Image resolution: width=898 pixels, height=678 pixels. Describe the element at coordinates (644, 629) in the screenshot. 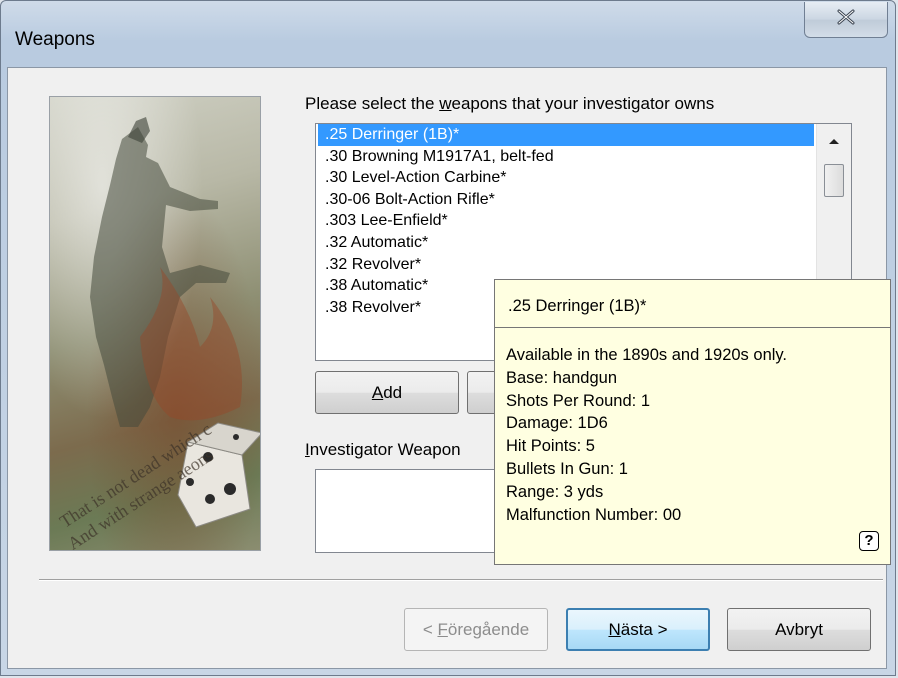

I see `next-label: ästa >` at that location.